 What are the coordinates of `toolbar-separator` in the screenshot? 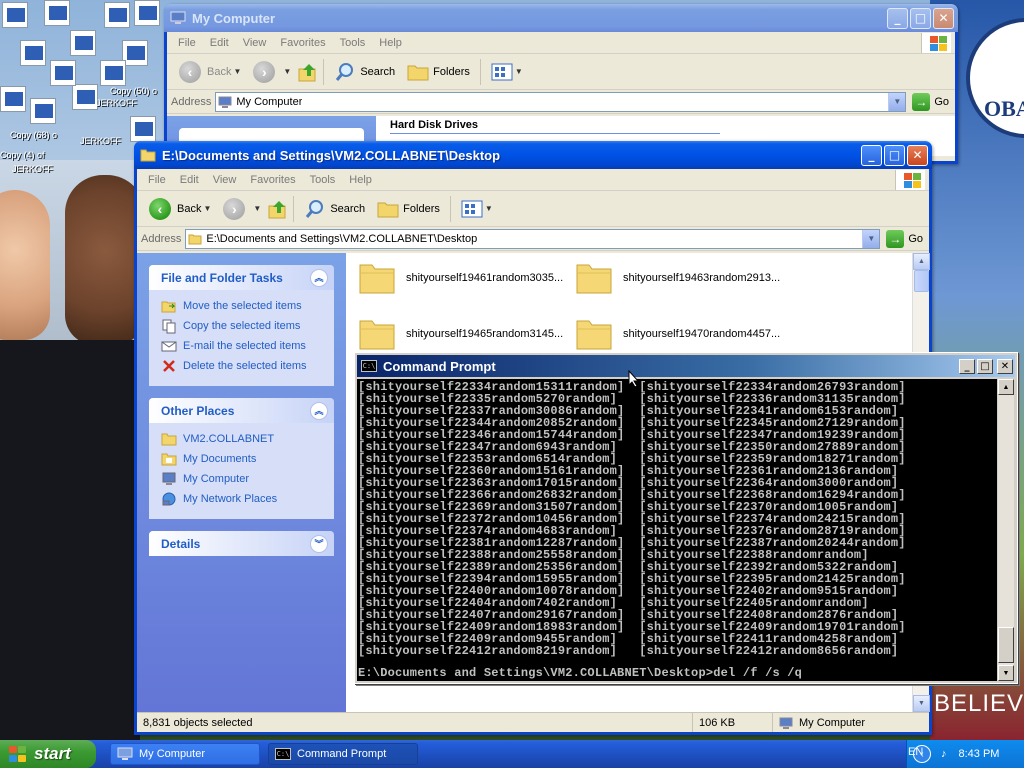 It's located at (480, 71).